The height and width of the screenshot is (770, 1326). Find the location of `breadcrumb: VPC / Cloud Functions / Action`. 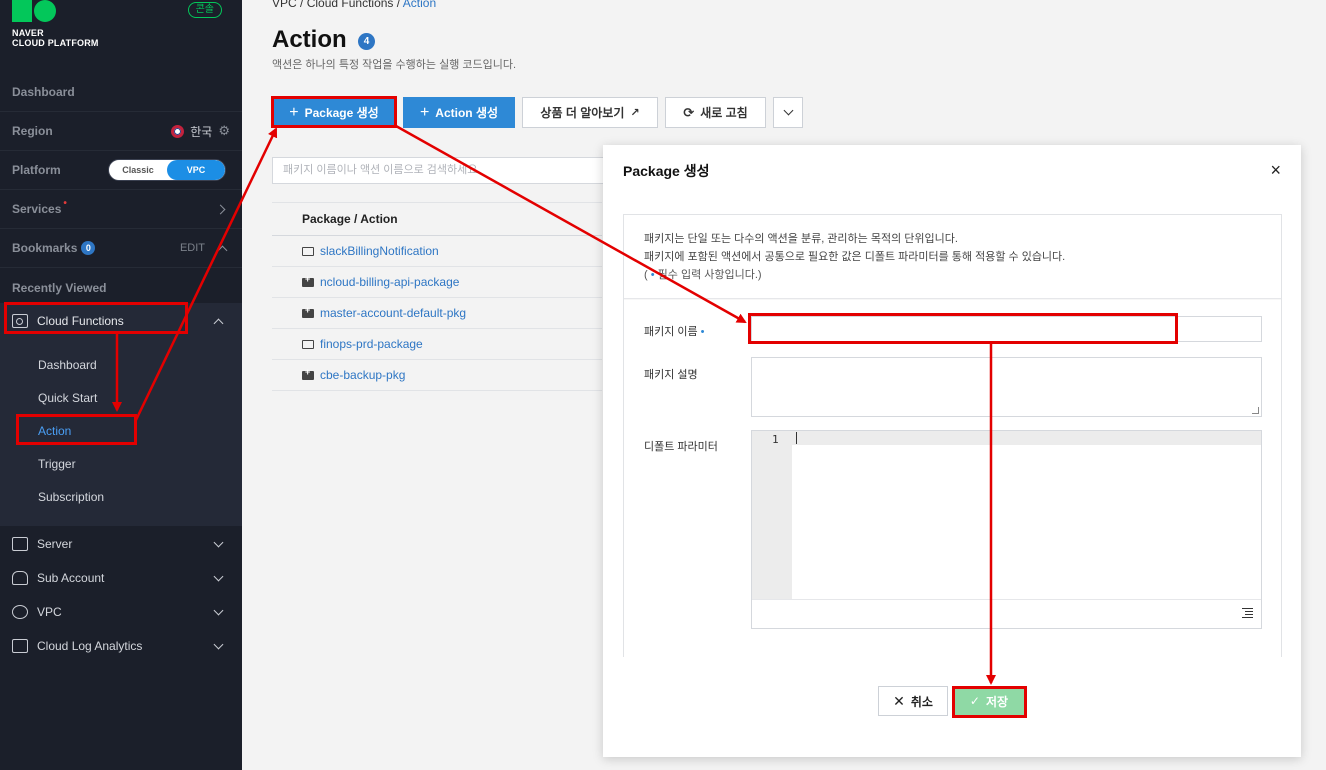

breadcrumb: VPC / Cloud Functions / Action is located at coordinates (354, 5).